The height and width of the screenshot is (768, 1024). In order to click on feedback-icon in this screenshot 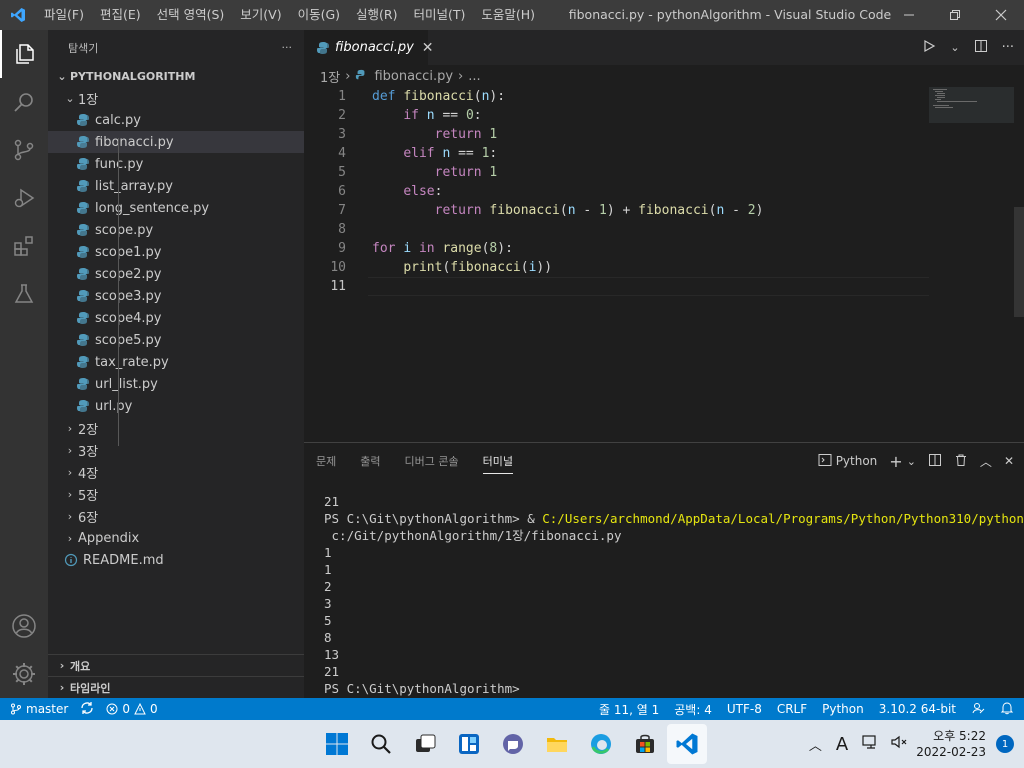, I will do `click(978, 709)`.